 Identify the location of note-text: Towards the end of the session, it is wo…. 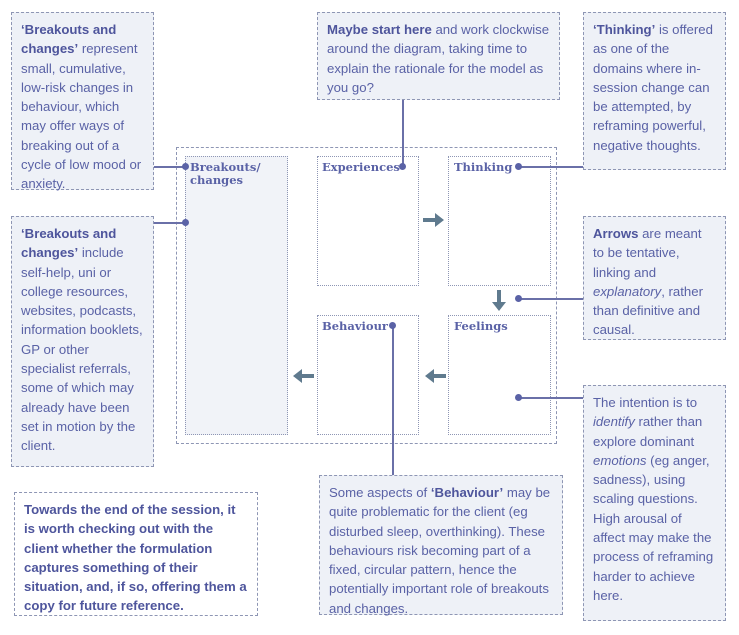
(135, 558).